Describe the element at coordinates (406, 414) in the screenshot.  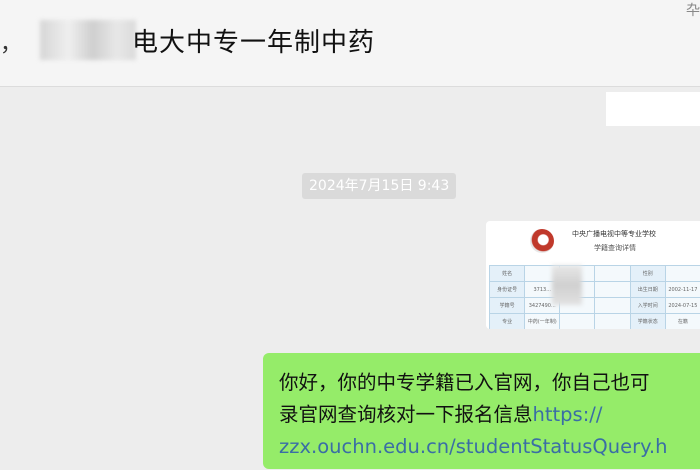
I see `message-line-text: 录官网查询核对一下报名信息` at that location.